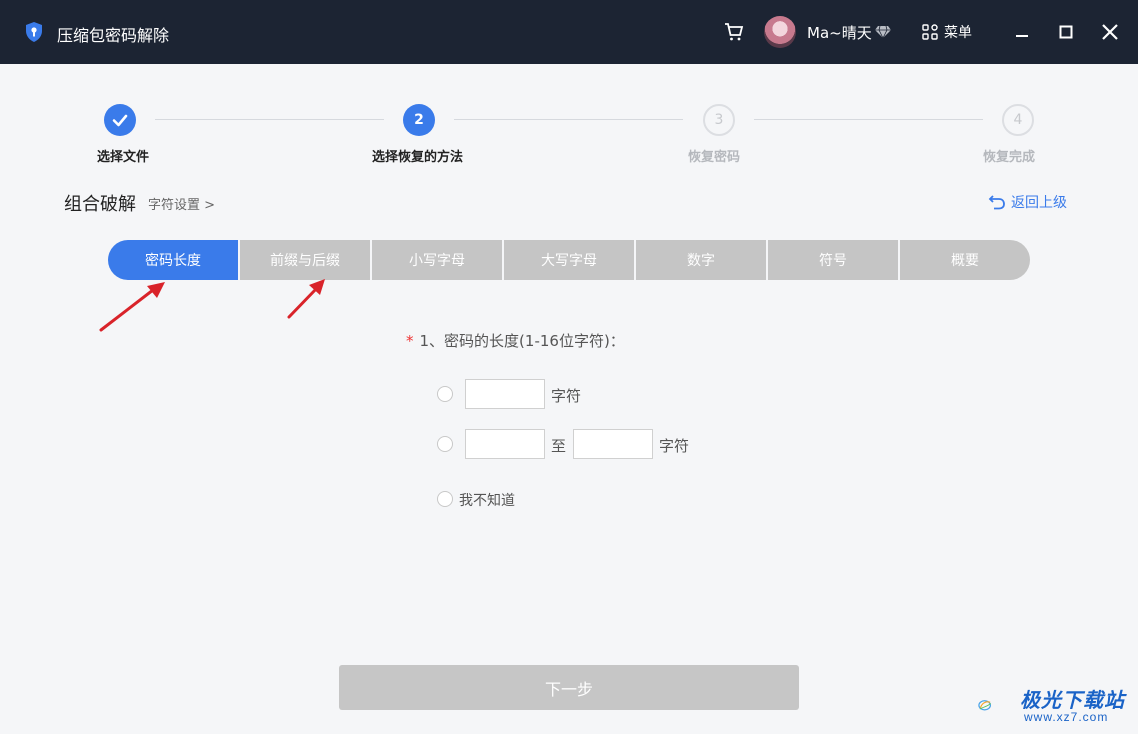 The width and height of the screenshot is (1138, 734). Describe the element at coordinates (173, 260) in the screenshot. I see `tab-password-length: 密码长度` at that location.